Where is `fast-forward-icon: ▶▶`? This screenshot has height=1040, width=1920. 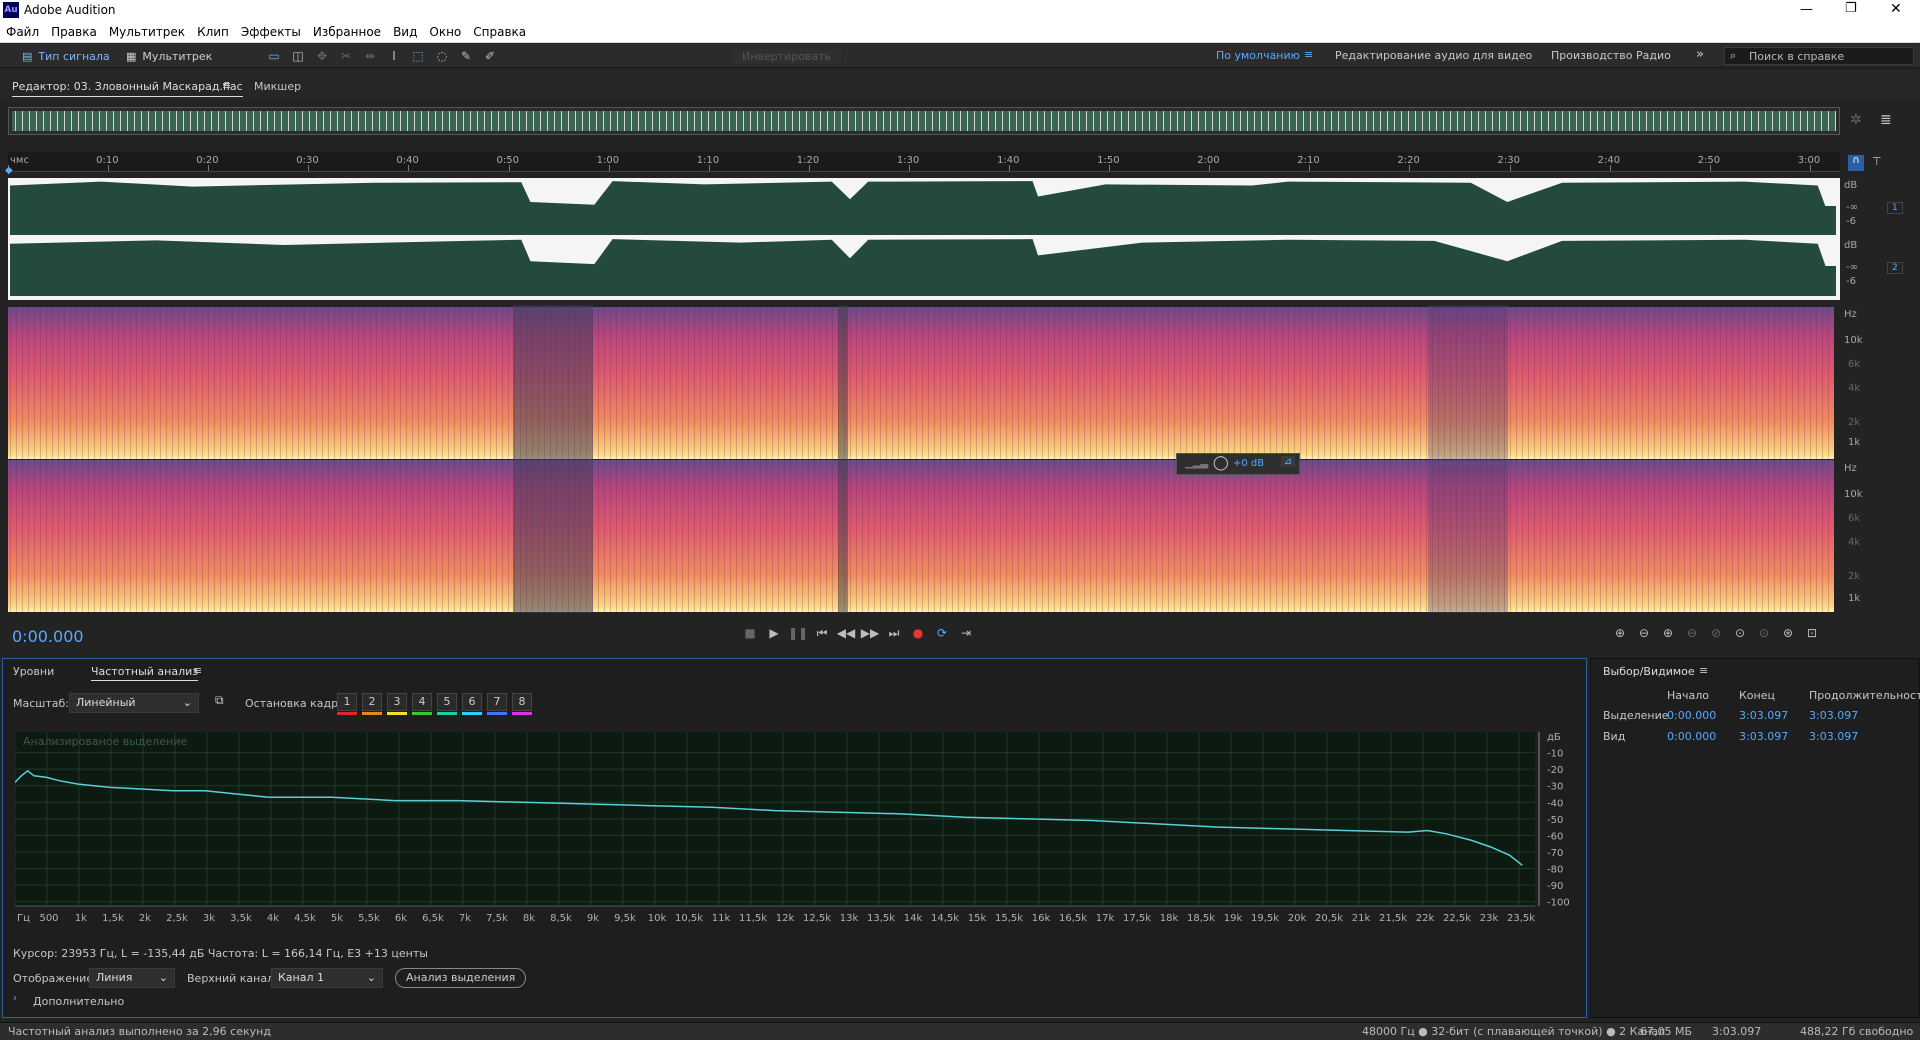
fast-forward-icon: ▶▶ is located at coordinates (870, 633).